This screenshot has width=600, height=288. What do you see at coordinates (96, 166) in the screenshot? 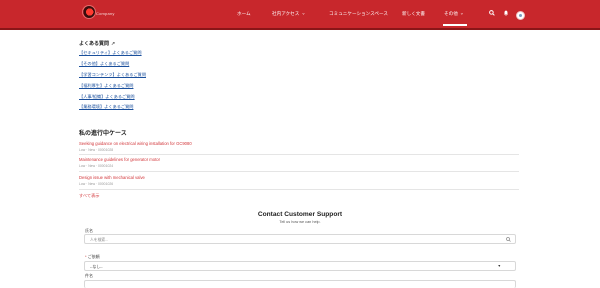
I see `case-meta: Low · New · 00001024` at bounding box center [96, 166].